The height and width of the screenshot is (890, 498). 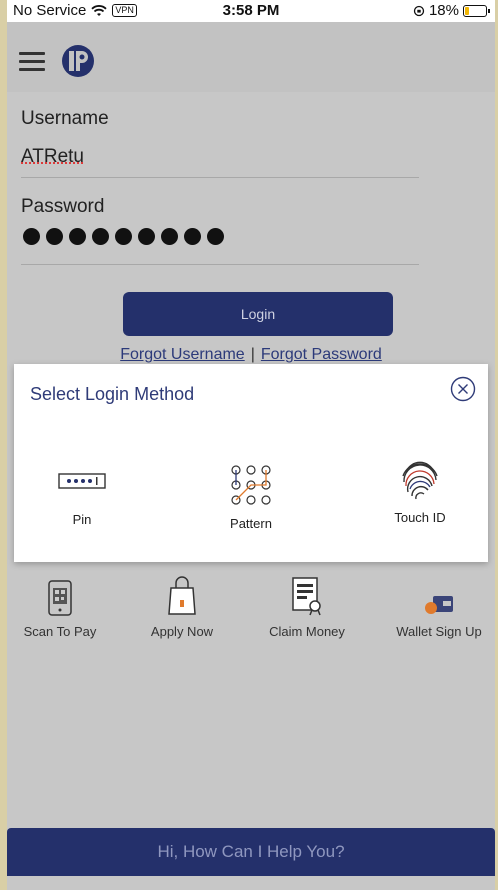 What do you see at coordinates (321, 354) in the screenshot?
I see `forgot-password-link: Forgot Password` at bounding box center [321, 354].